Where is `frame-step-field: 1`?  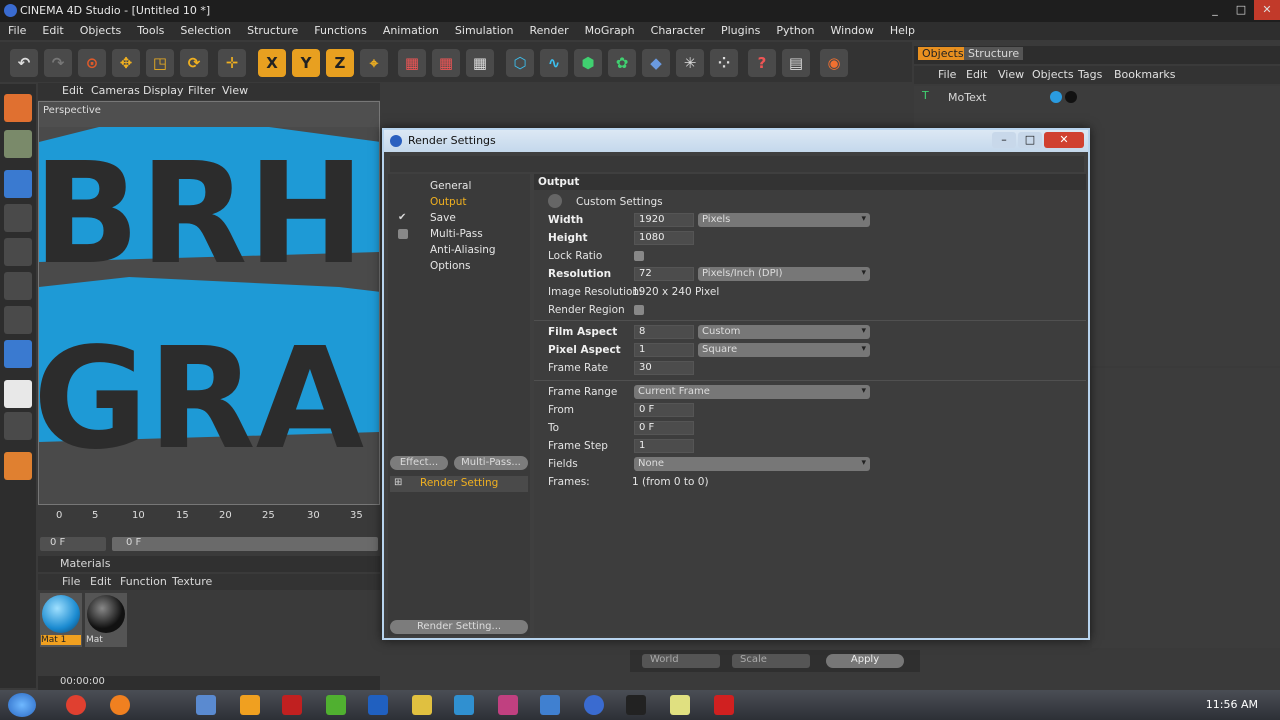 frame-step-field: 1 is located at coordinates (664, 446).